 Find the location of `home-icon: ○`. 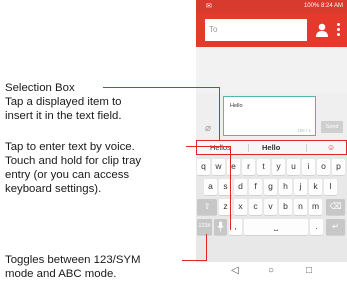

home-icon: ○ is located at coordinates (271, 270).